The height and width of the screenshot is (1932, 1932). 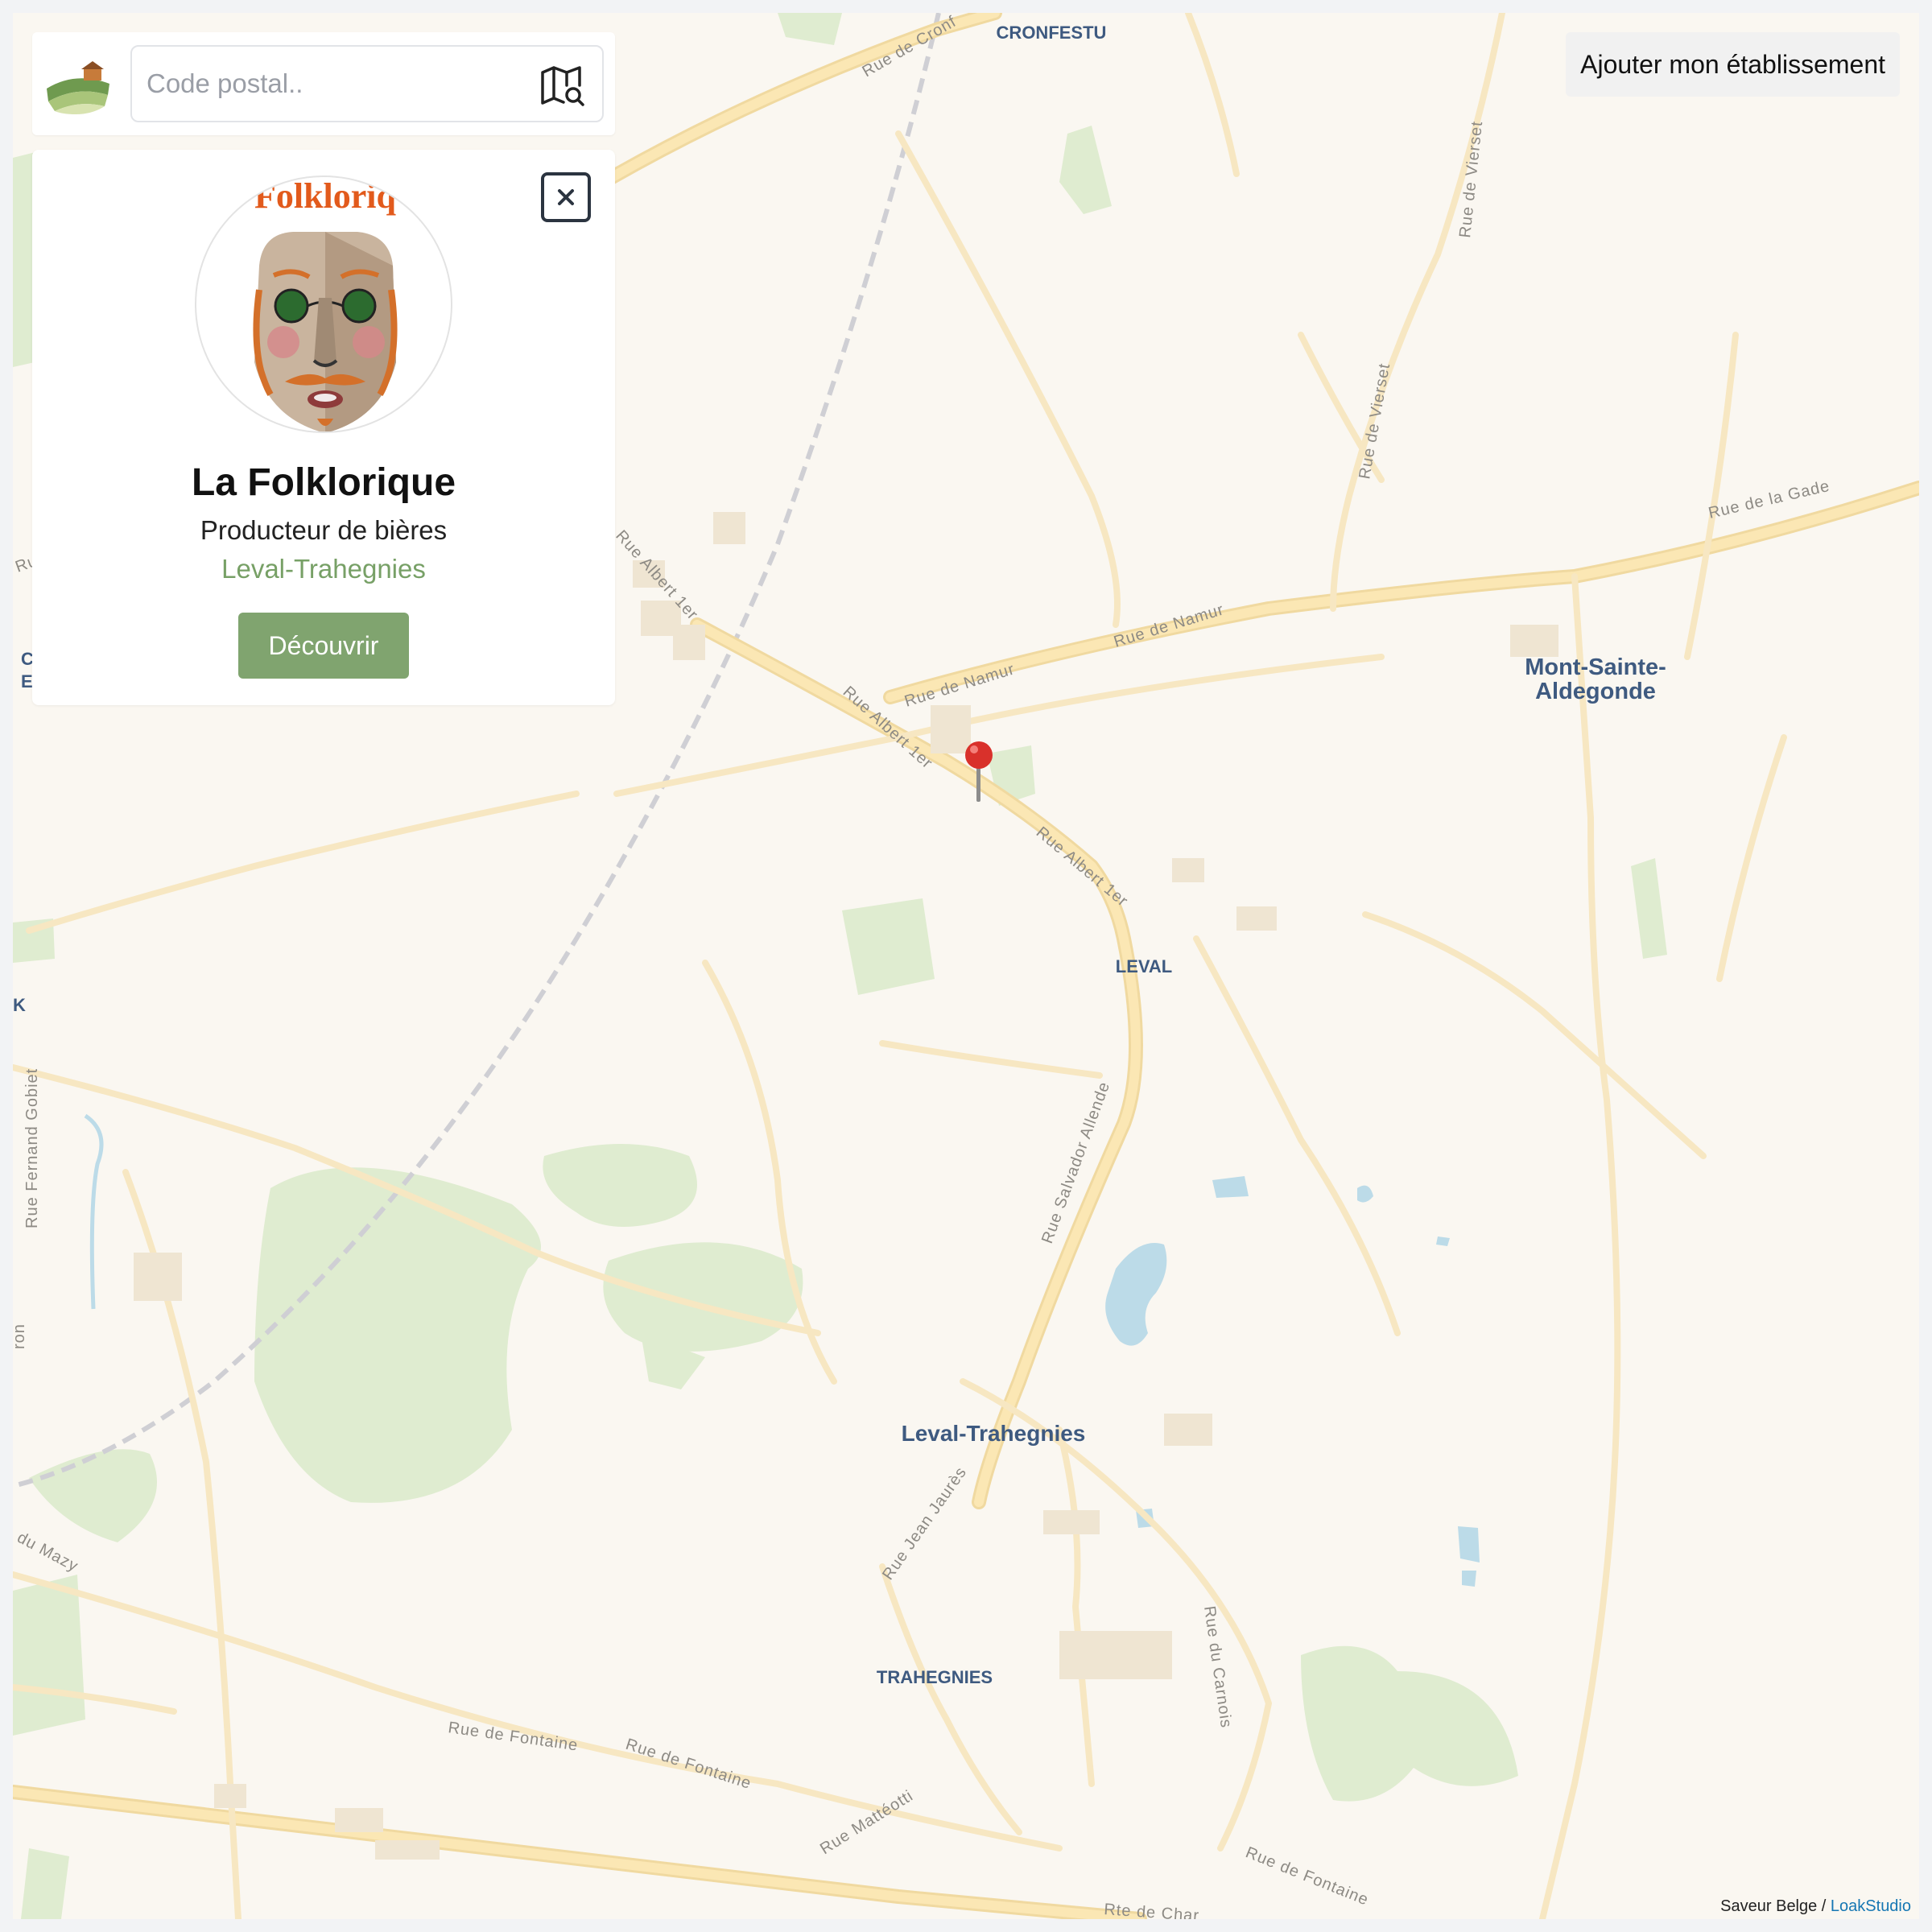 What do you see at coordinates (1307, 1876) in the screenshot?
I see `street-label-rue-de-fontaine-3: Rue de Fontaine` at bounding box center [1307, 1876].